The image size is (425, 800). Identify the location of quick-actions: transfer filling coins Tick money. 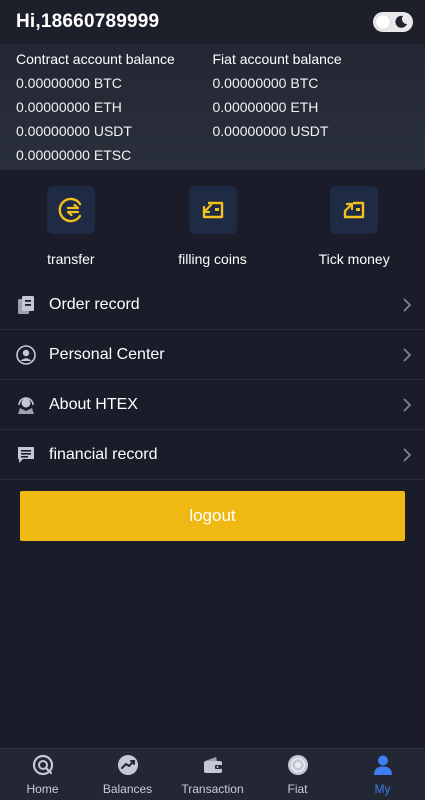
(212, 225).